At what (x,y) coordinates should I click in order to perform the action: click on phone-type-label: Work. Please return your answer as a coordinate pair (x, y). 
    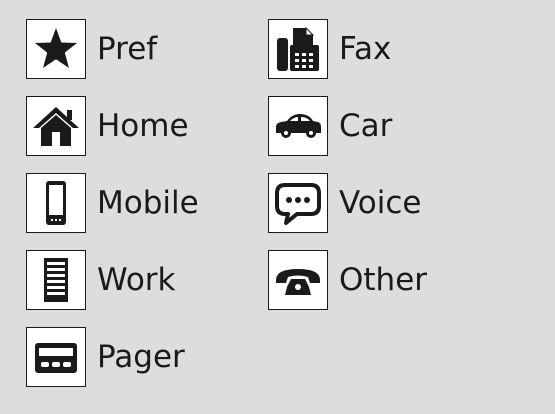
    Looking at the image, I should click on (136, 279).